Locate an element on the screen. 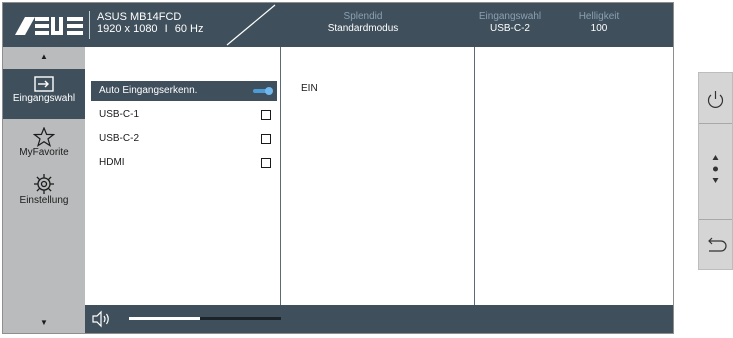  option-label: USB-C-2 is located at coordinates (119, 138).